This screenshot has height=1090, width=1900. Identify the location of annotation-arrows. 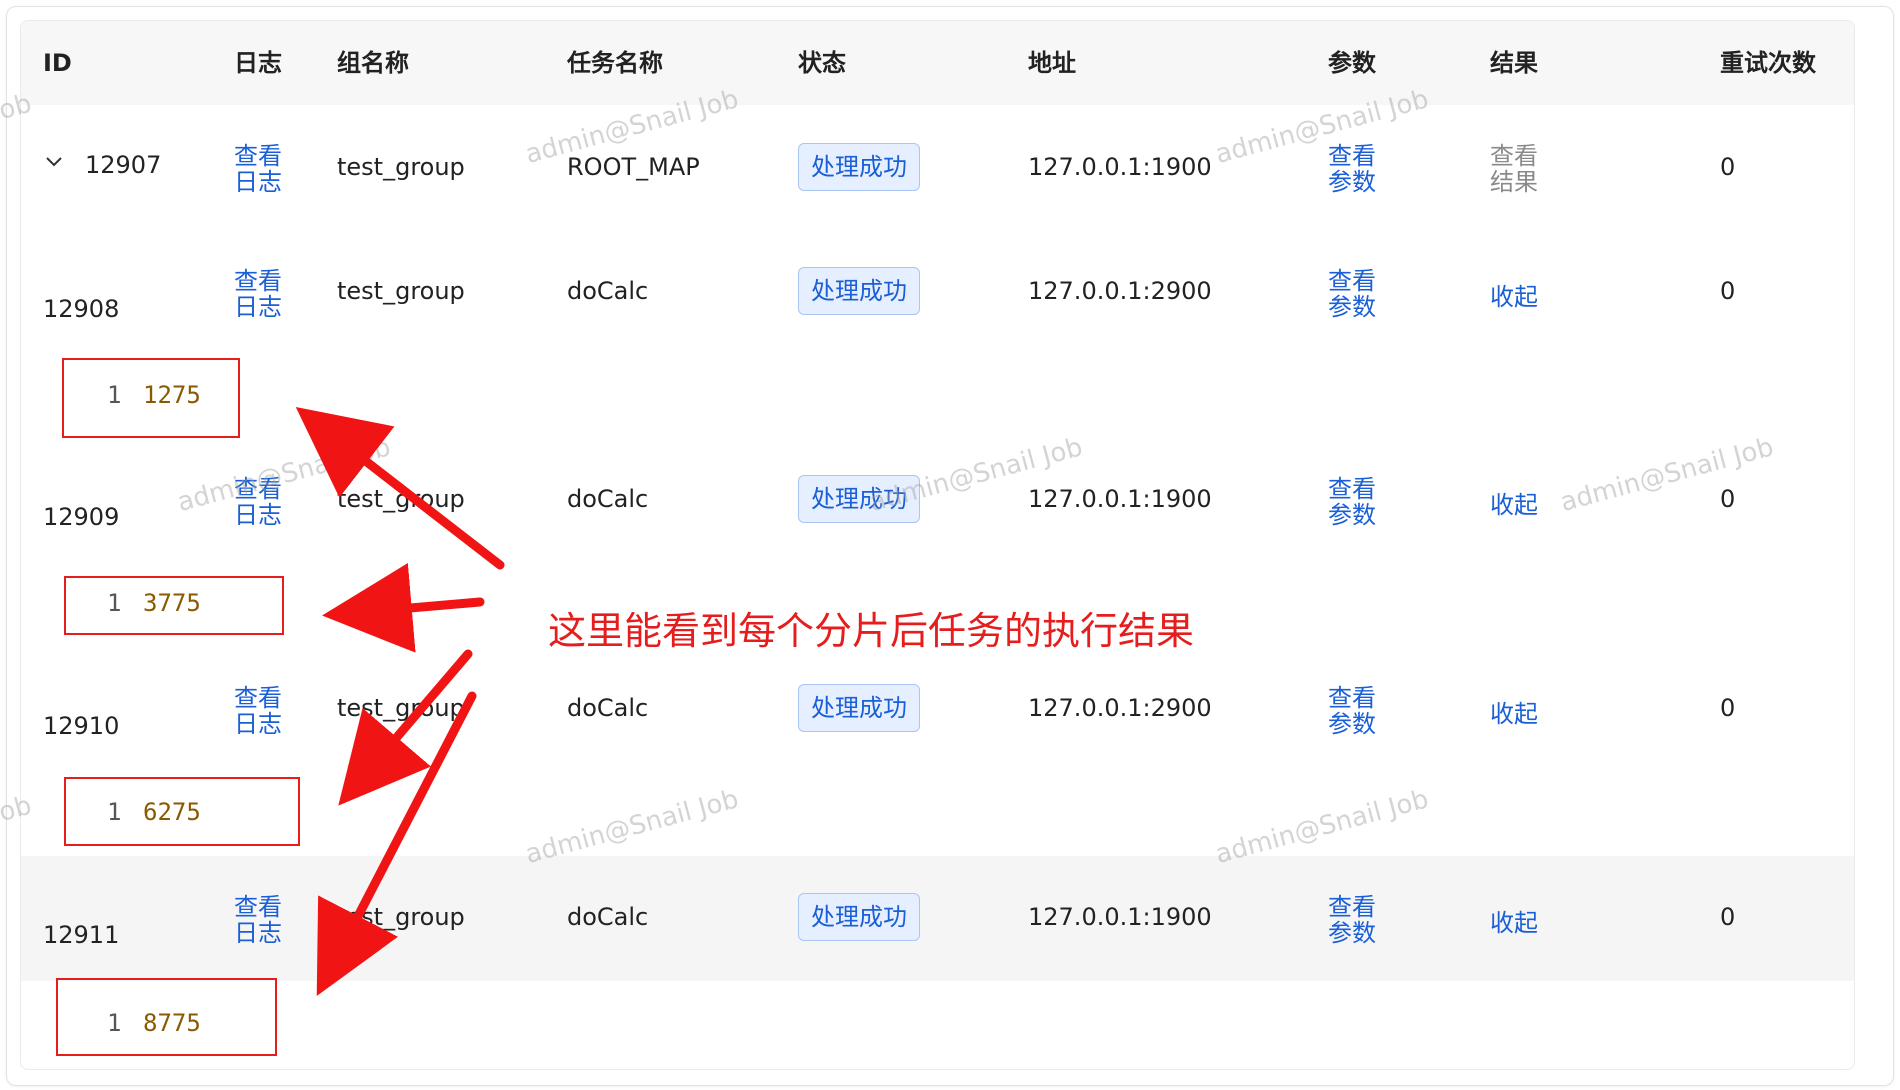
(400, 701).